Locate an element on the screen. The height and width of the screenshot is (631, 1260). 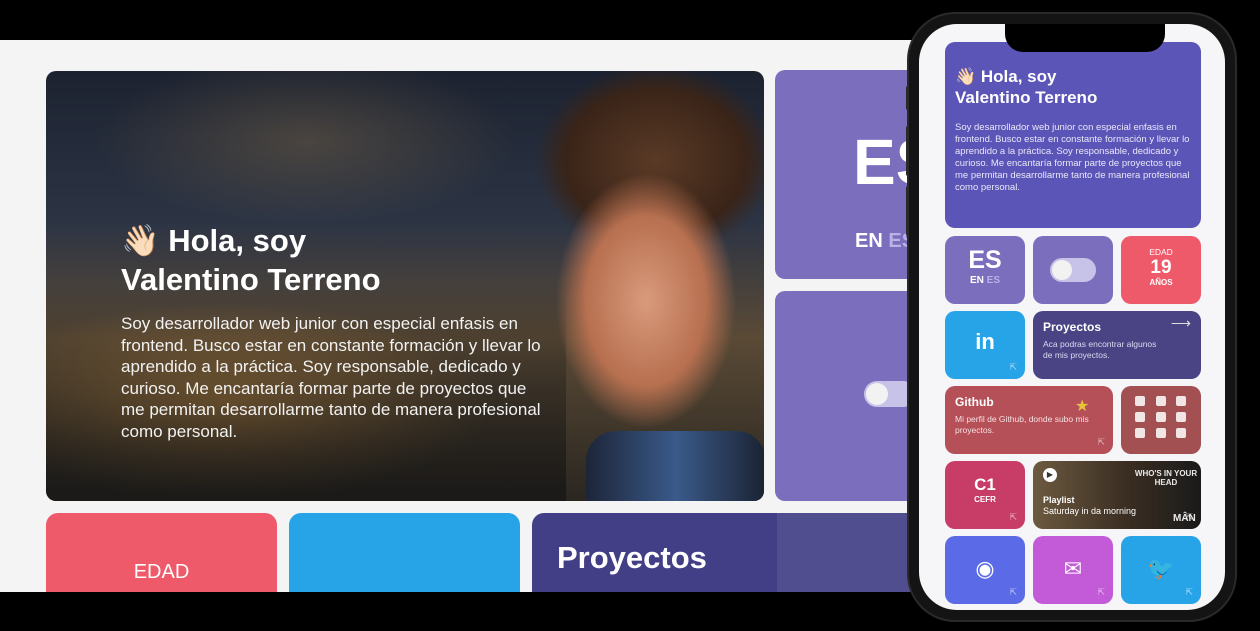
hero-title: 👋🏻 Hola, soy Valentino Terreno is located at coordinates (331, 260).